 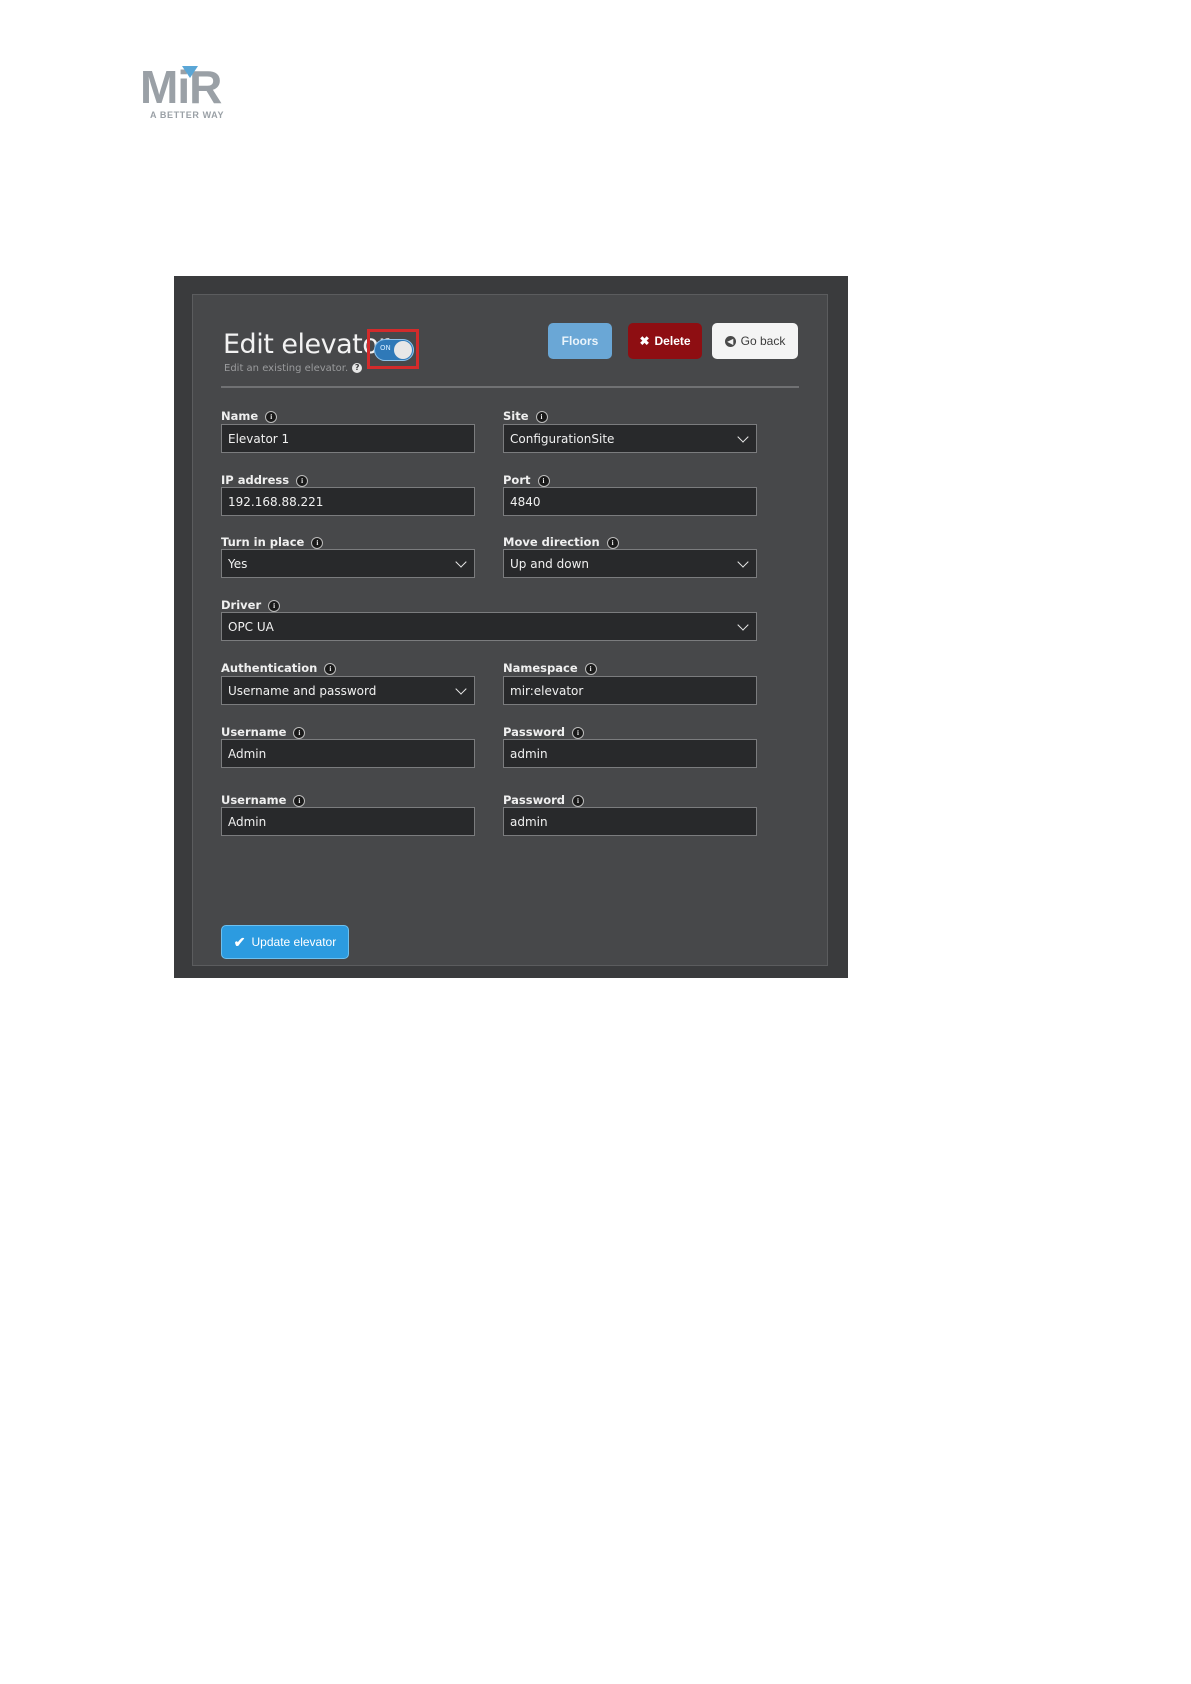 I want to click on turn-in-place-select: Yes, so click(x=348, y=563).